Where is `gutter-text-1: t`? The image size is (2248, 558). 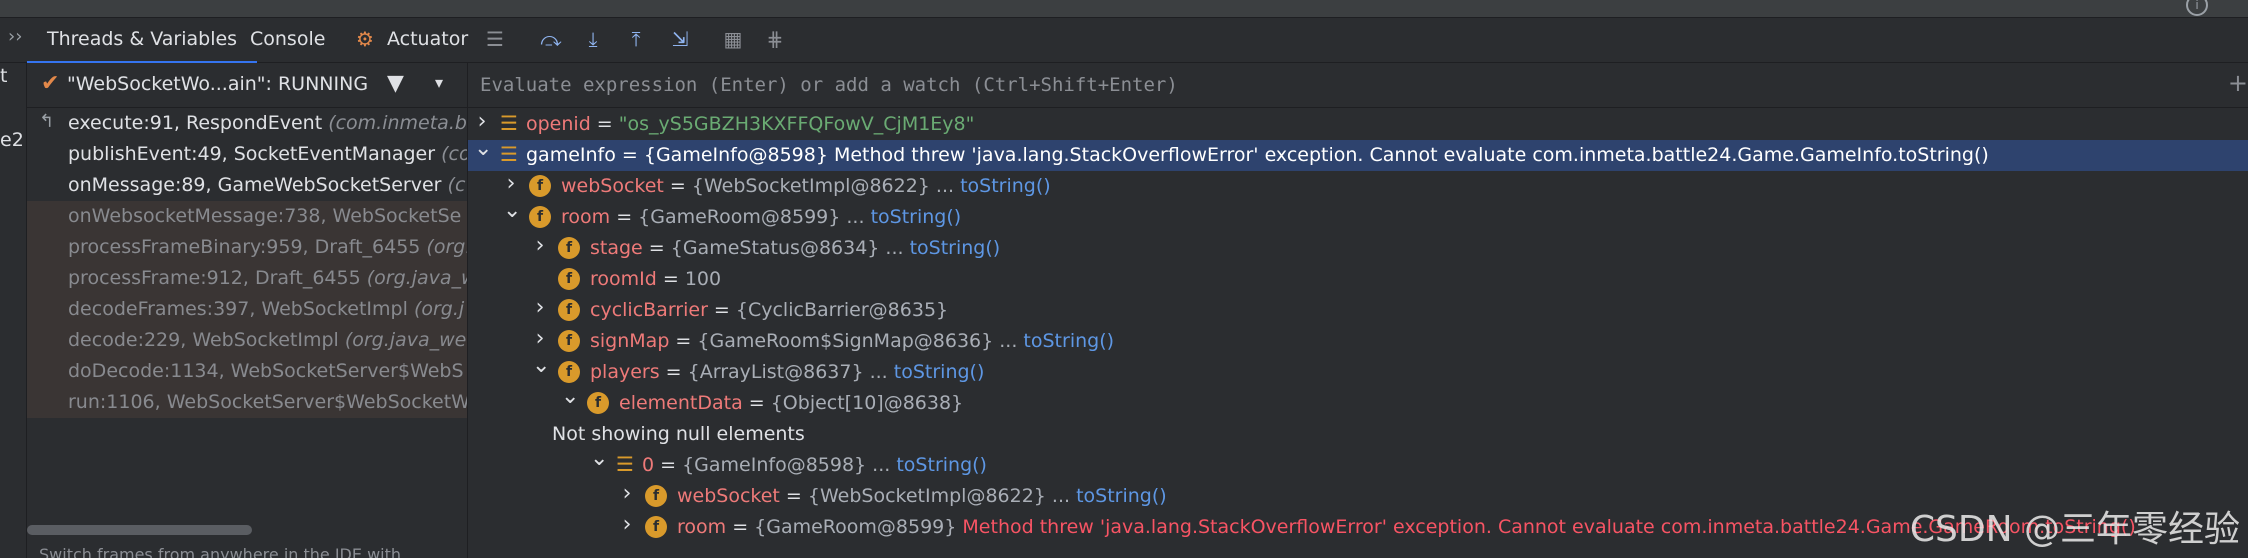 gutter-text-1: t is located at coordinates (4, 76).